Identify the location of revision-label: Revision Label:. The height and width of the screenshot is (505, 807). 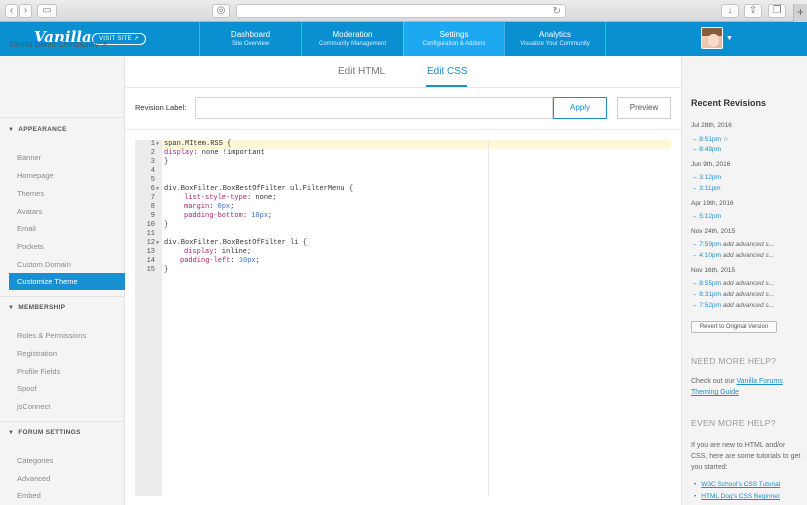
(161, 107).